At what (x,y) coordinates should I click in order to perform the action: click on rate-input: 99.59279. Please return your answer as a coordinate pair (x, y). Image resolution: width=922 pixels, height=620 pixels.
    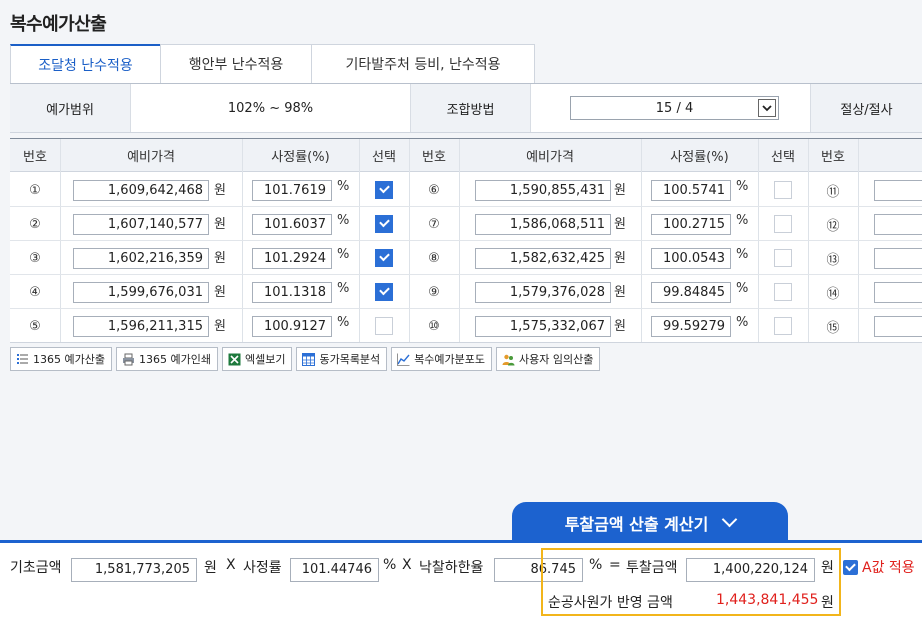
    Looking at the image, I should click on (691, 326).